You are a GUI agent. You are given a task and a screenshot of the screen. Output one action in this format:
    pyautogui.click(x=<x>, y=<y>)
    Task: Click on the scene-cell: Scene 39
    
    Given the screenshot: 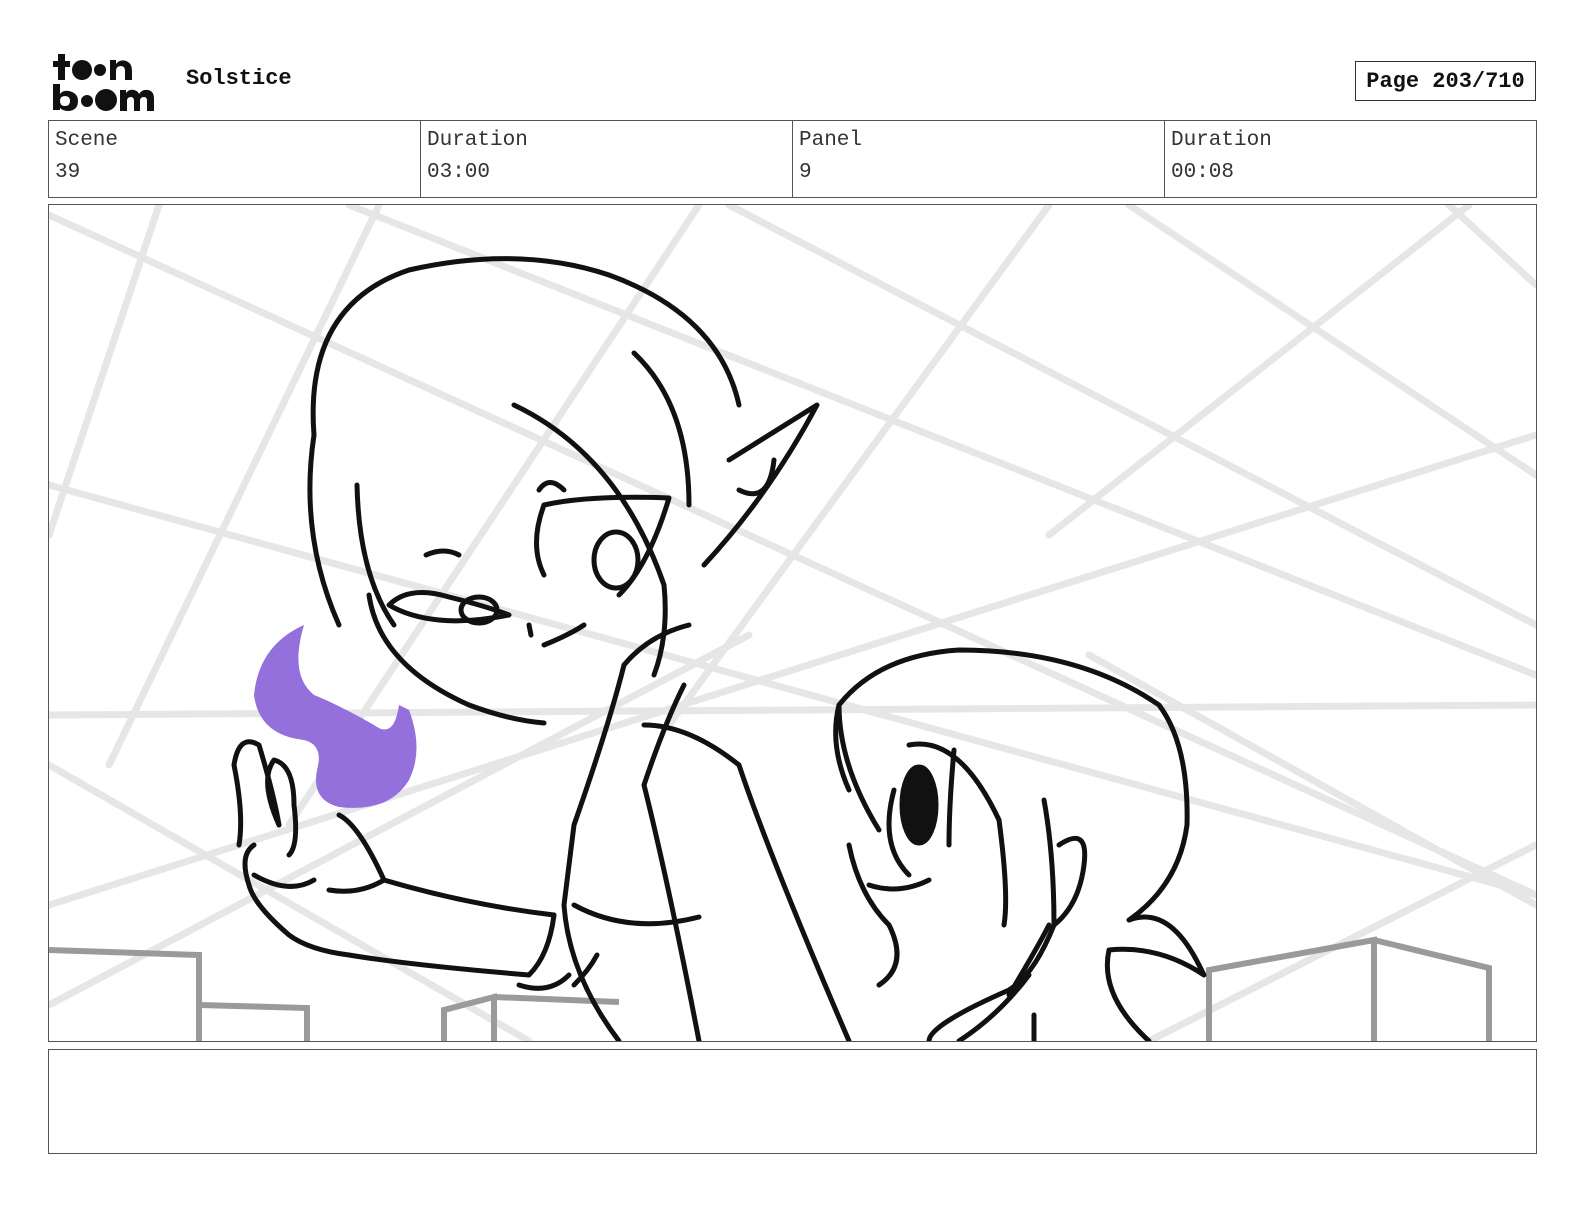 What is the action you would take?
    pyautogui.click(x=235, y=159)
    